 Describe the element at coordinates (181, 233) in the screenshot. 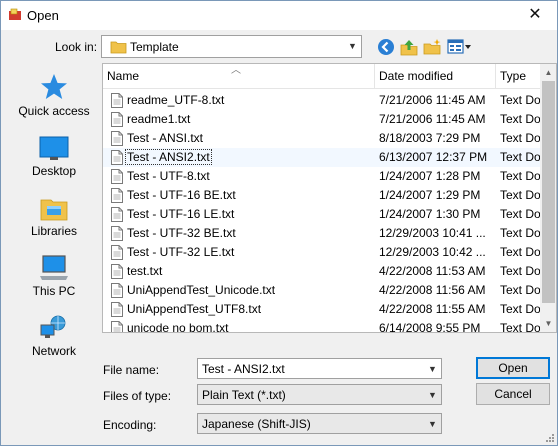

I see `file-name: Test - UTF-32 BE.txt` at that location.